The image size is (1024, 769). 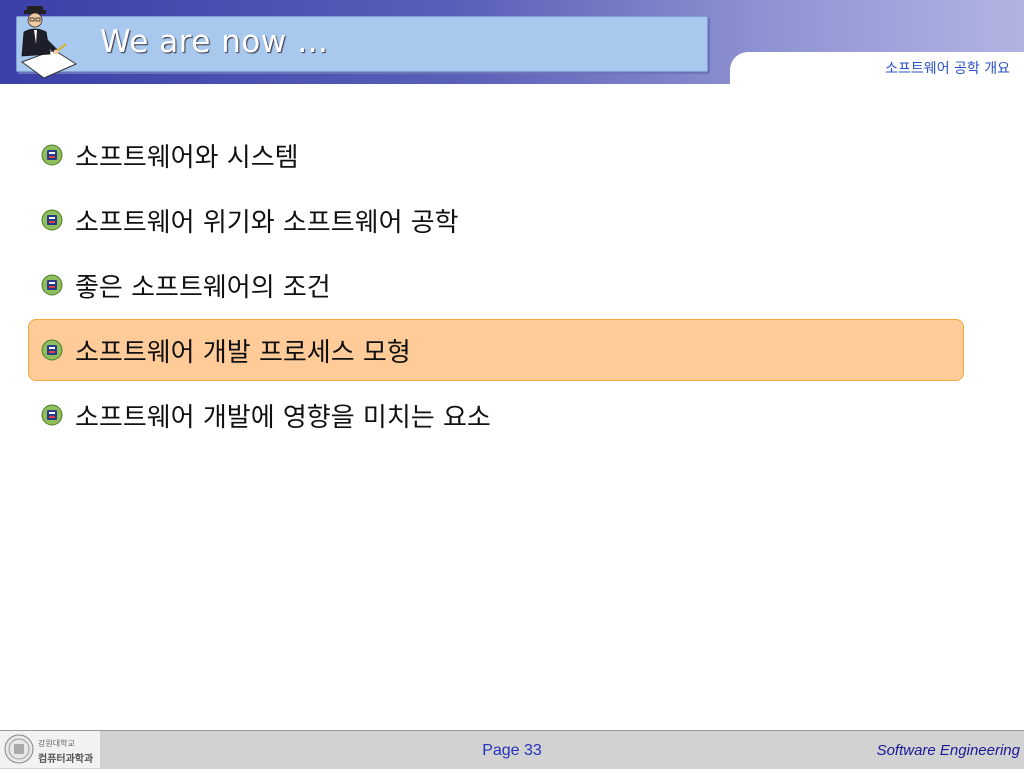 What do you see at coordinates (512, 750) in the screenshot?
I see `page-number: Page 33` at bounding box center [512, 750].